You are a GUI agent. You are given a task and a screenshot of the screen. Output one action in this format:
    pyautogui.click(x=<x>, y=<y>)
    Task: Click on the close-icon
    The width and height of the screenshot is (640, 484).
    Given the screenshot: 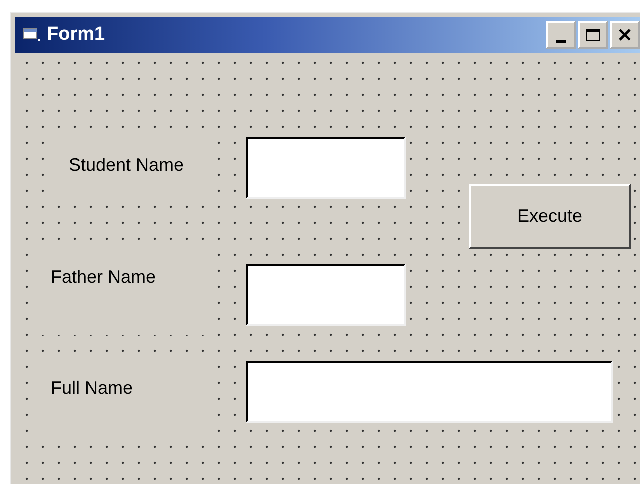 What is the action you would take?
    pyautogui.click(x=625, y=35)
    